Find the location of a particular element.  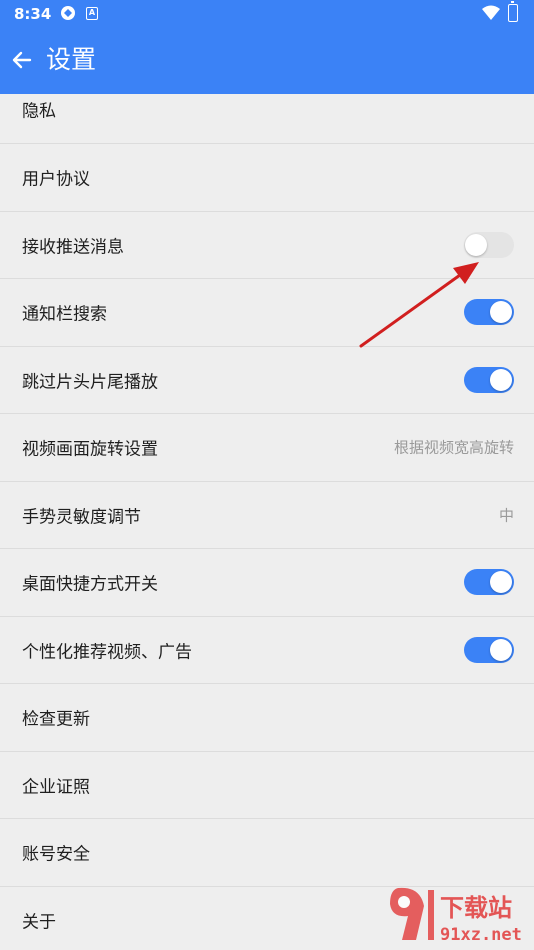

settings-row-personalized-ads: 个性化推荐视频、广告 is located at coordinates (267, 650).